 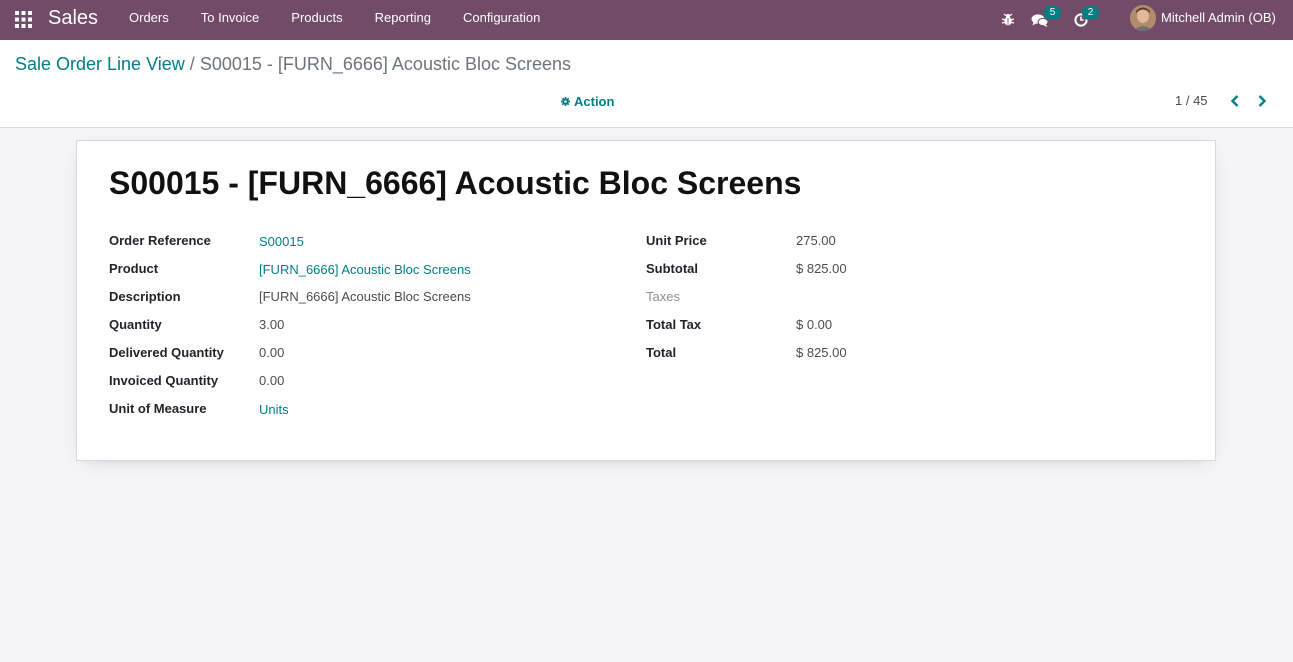 I want to click on messages-count-badge: 5, so click(x=1052, y=13).